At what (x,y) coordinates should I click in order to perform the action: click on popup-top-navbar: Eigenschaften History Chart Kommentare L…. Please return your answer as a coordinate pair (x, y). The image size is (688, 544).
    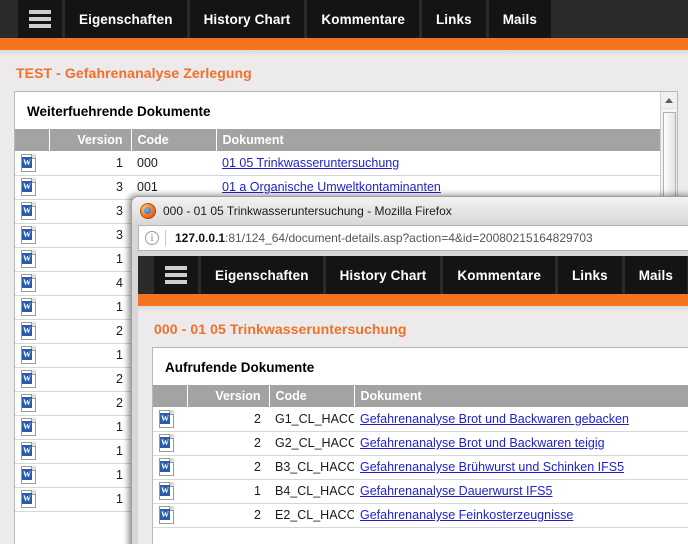
    Looking at the image, I should click on (413, 275).